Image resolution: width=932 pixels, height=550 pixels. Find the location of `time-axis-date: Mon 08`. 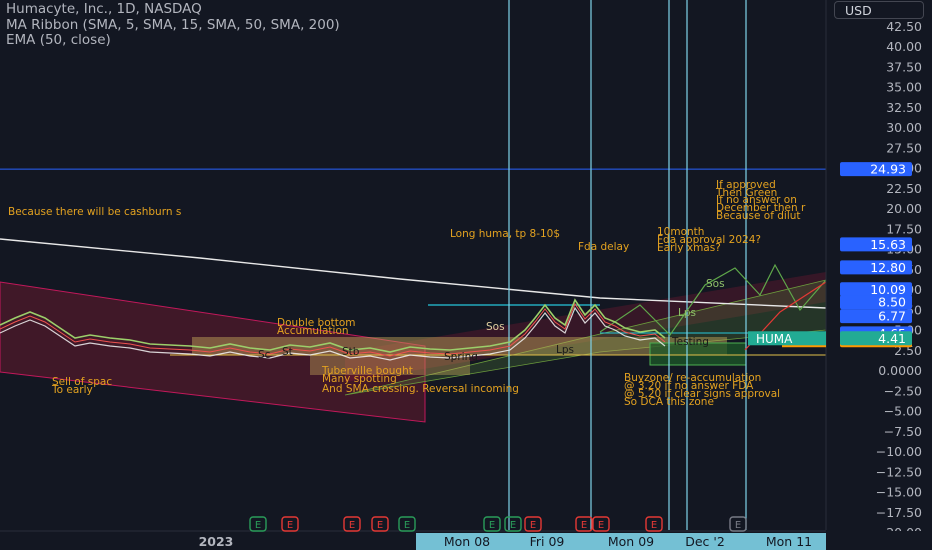

time-axis-date: Mon 08 is located at coordinates (467, 541).